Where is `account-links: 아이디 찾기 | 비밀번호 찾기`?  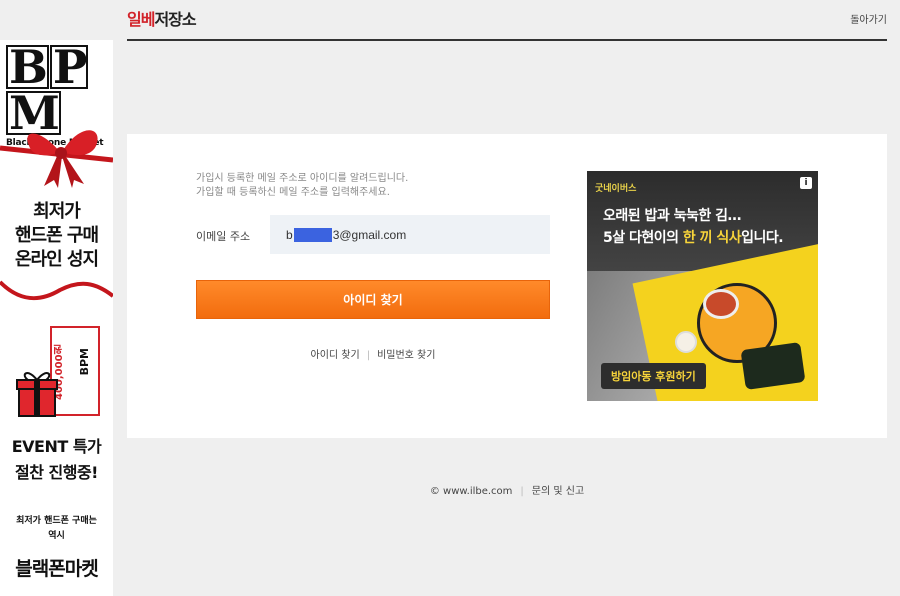 account-links: 아이디 찾기 | 비밀번호 찾기 is located at coordinates (373, 353).